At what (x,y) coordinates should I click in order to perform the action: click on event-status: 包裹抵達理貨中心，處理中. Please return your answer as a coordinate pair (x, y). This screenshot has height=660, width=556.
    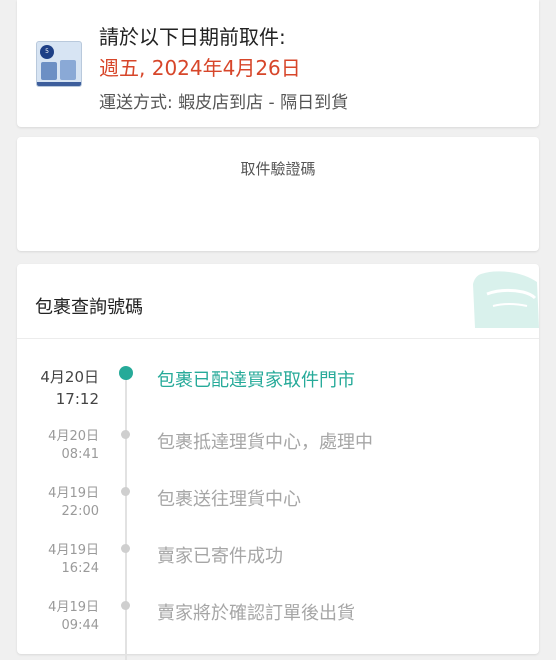
    Looking at the image, I should click on (265, 442).